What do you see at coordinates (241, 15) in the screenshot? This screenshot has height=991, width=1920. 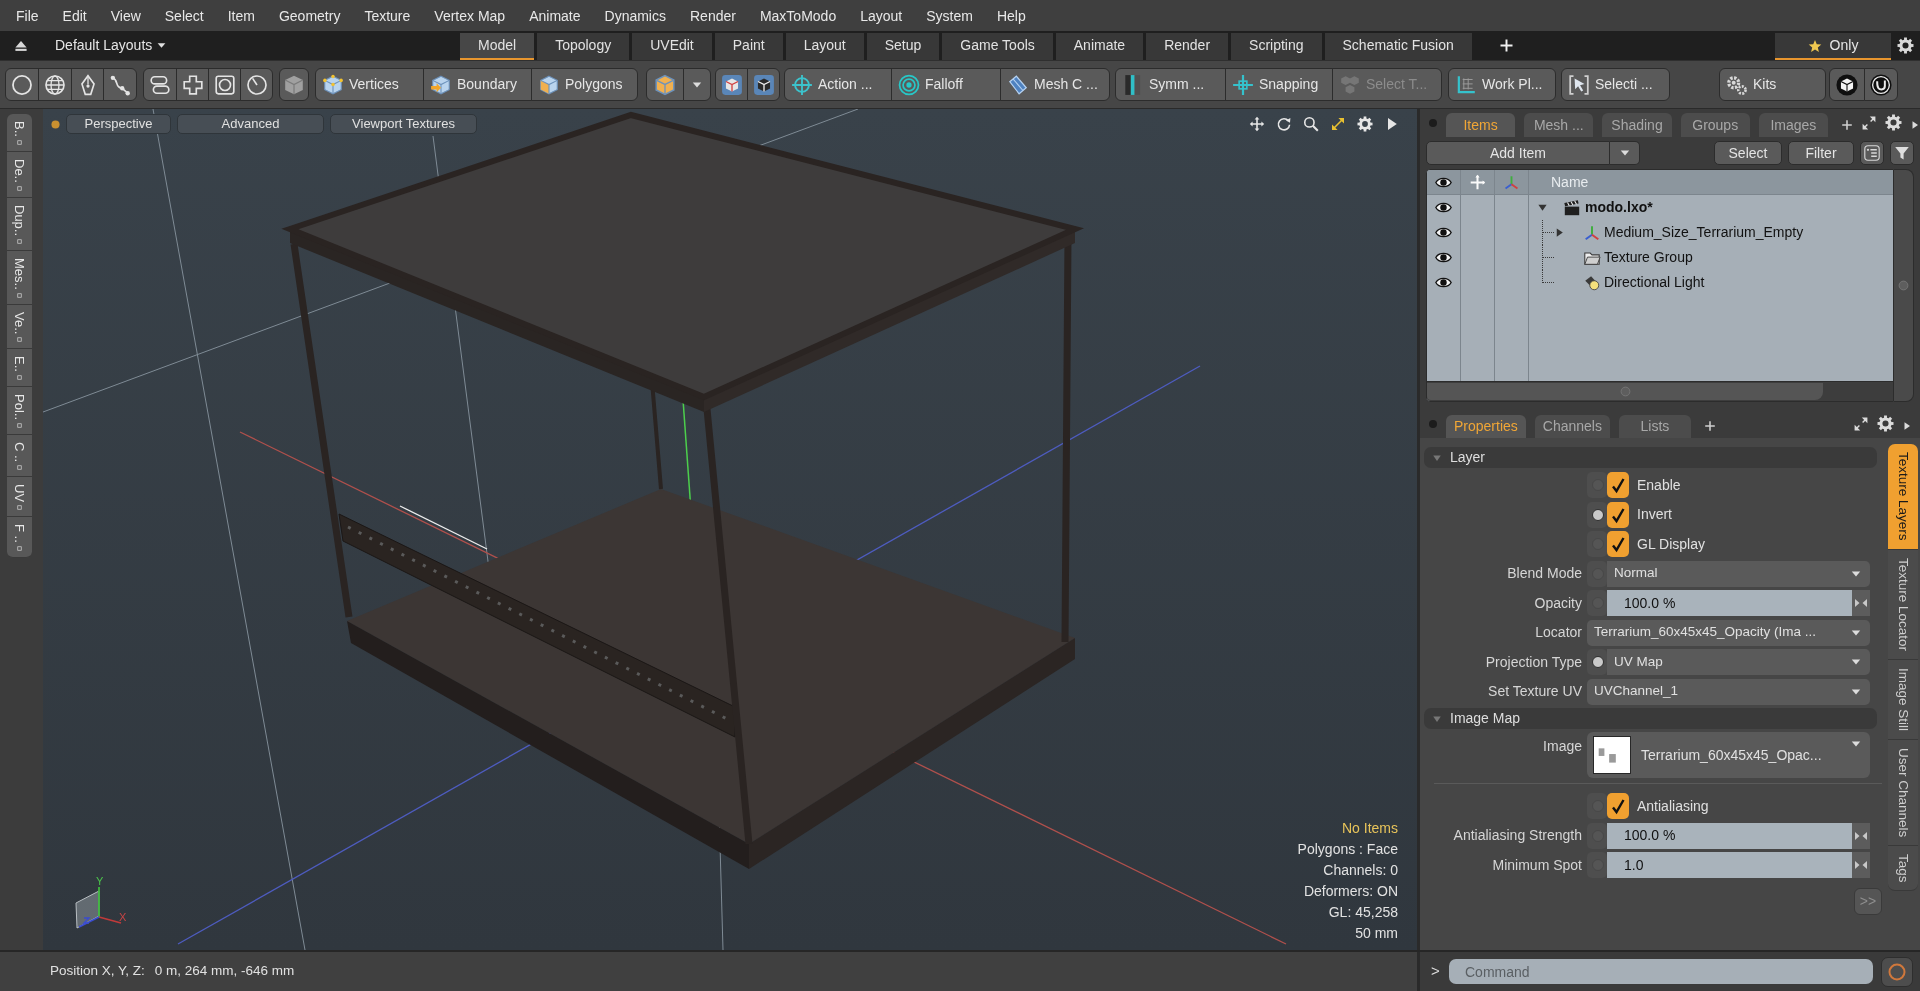 I see `menu-item: Item` at bounding box center [241, 15].